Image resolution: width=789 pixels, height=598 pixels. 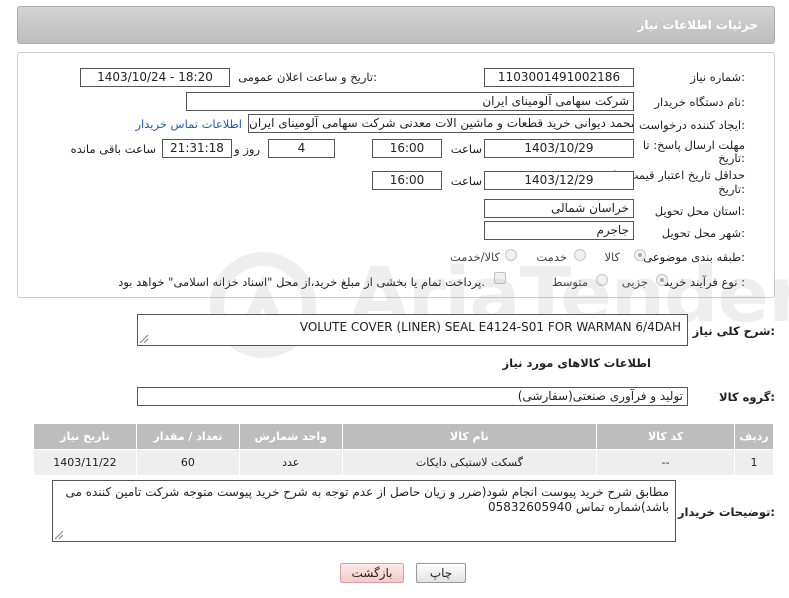 I want to click on category-label: طبقه بندی موضوعی:, so click(x=694, y=257).